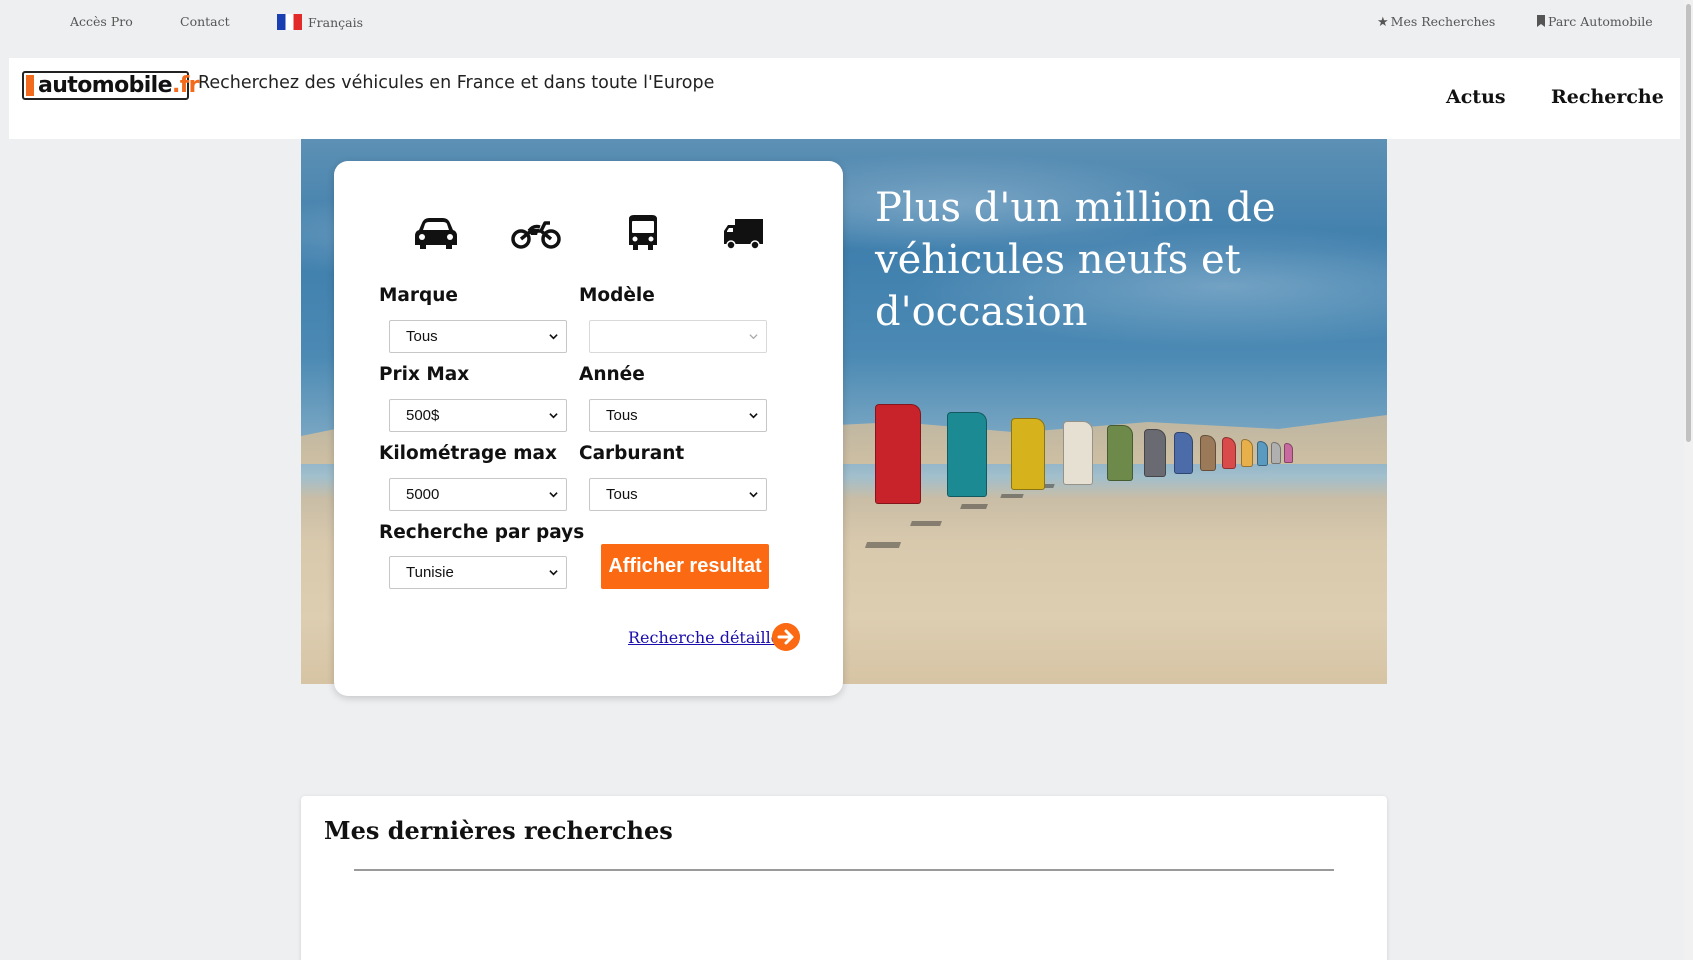 This screenshot has height=960, width=1693. What do you see at coordinates (612, 374) in the screenshot?
I see `annee-label: Année` at bounding box center [612, 374].